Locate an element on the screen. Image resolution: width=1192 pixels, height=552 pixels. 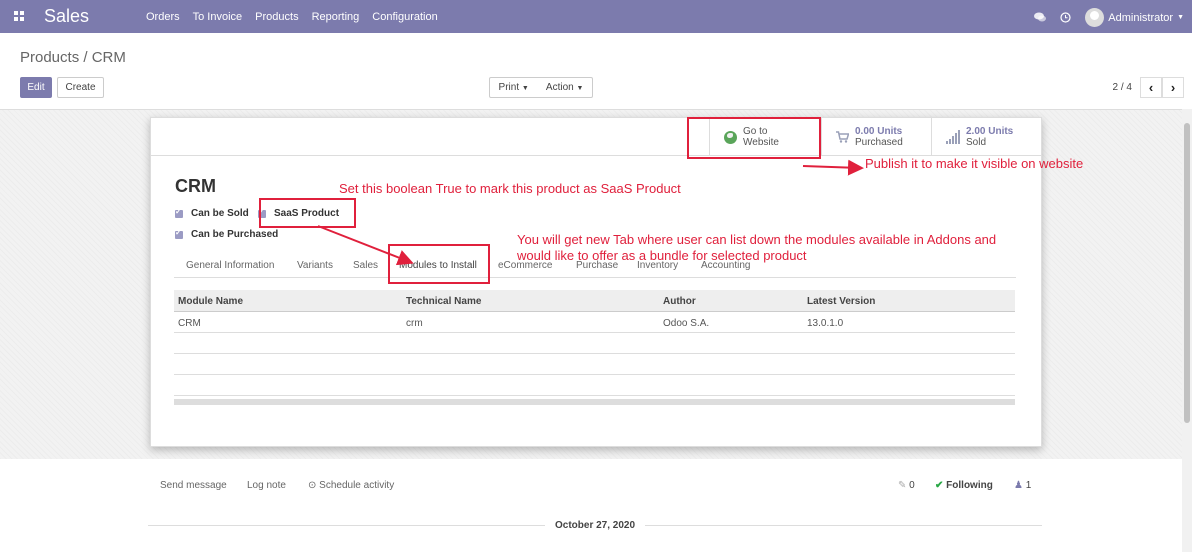
next-icon: › is located at coordinates (1173, 87).